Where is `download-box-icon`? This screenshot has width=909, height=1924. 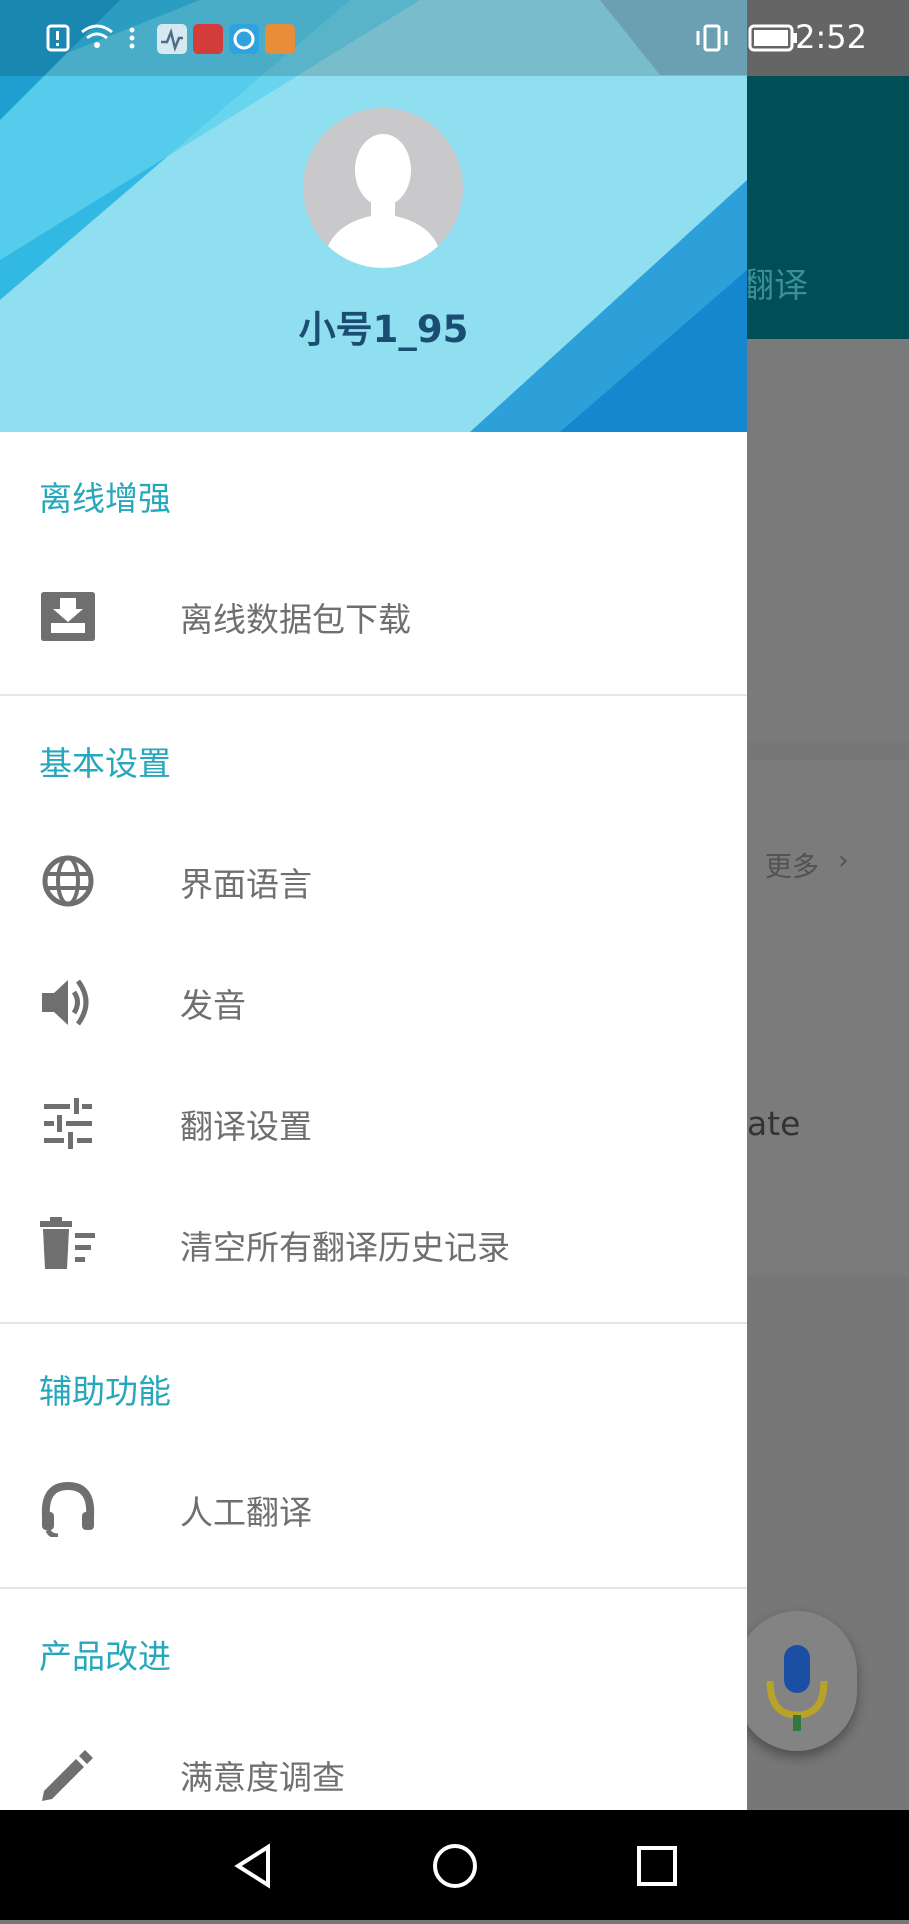
download-box-icon is located at coordinates (68, 616).